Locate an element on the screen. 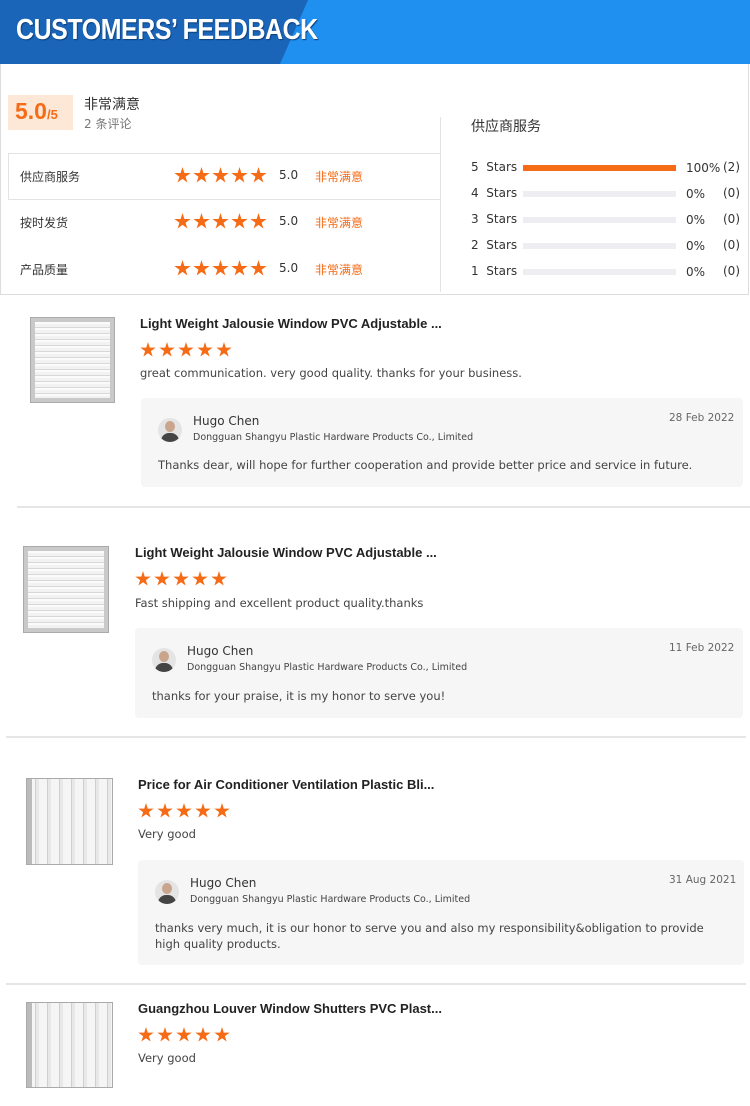 Image resolution: width=750 pixels, height=1106 pixels. breakdown-label: 3 Stars is located at coordinates (494, 219).